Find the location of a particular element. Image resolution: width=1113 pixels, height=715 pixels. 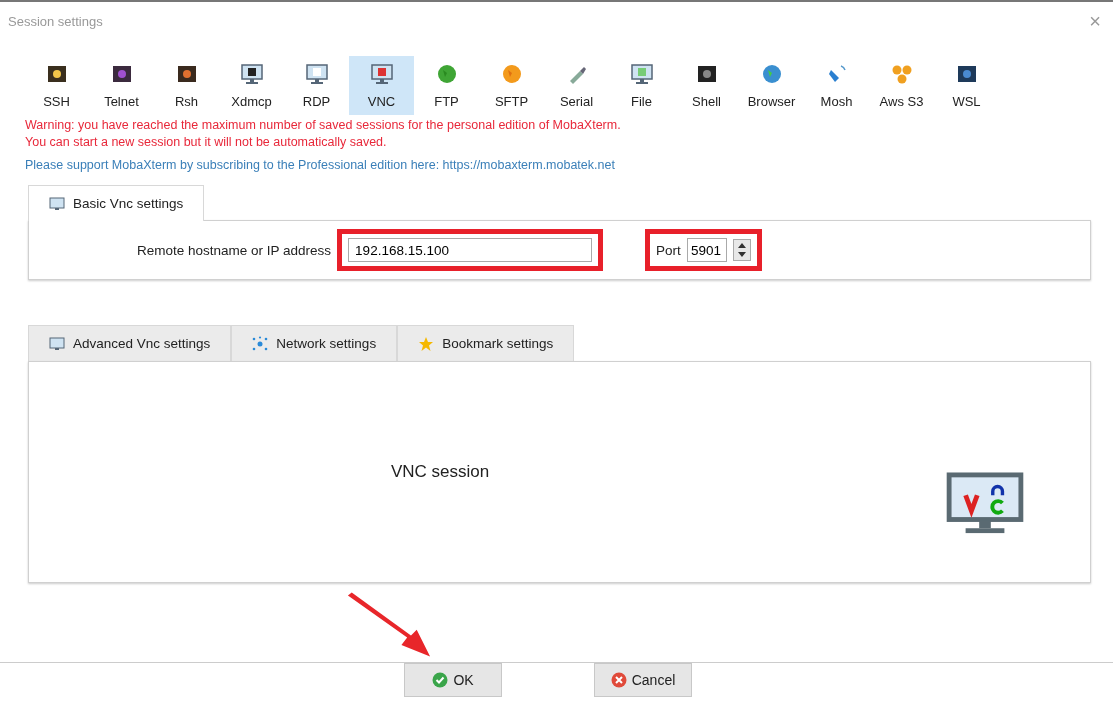

star-icon is located at coordinates (426, 343).